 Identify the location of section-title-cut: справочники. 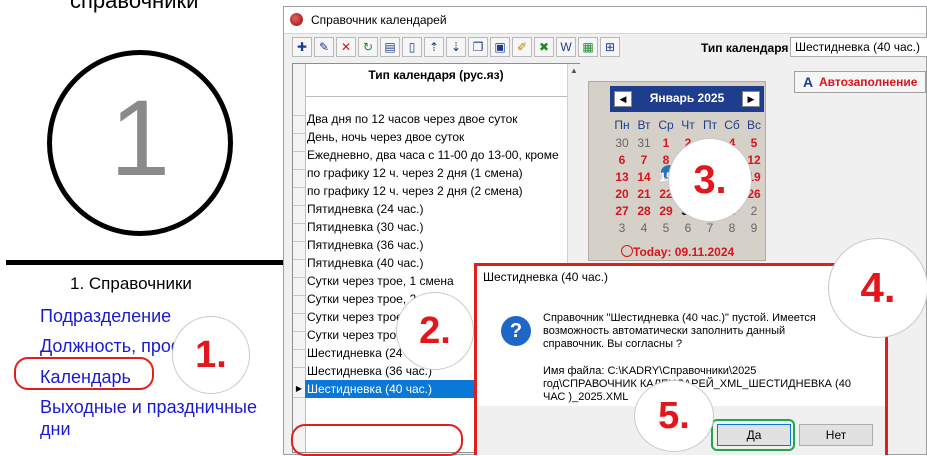
(134, 6).